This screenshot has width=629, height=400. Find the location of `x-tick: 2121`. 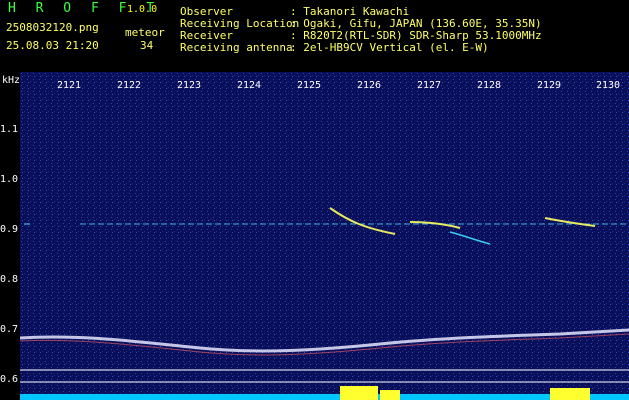

x-tick: 2121 is located at coordinates (69, 85).